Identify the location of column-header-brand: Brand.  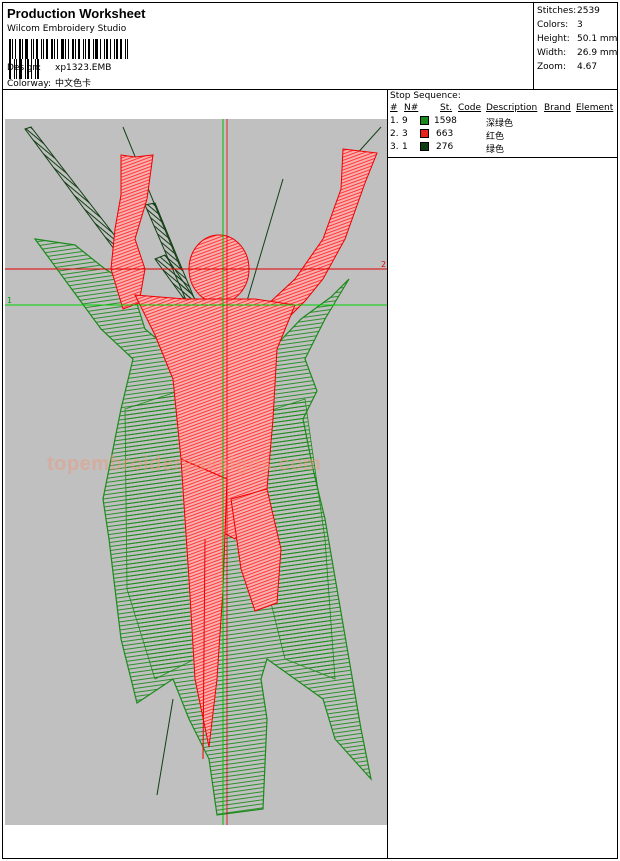
(557, 108).